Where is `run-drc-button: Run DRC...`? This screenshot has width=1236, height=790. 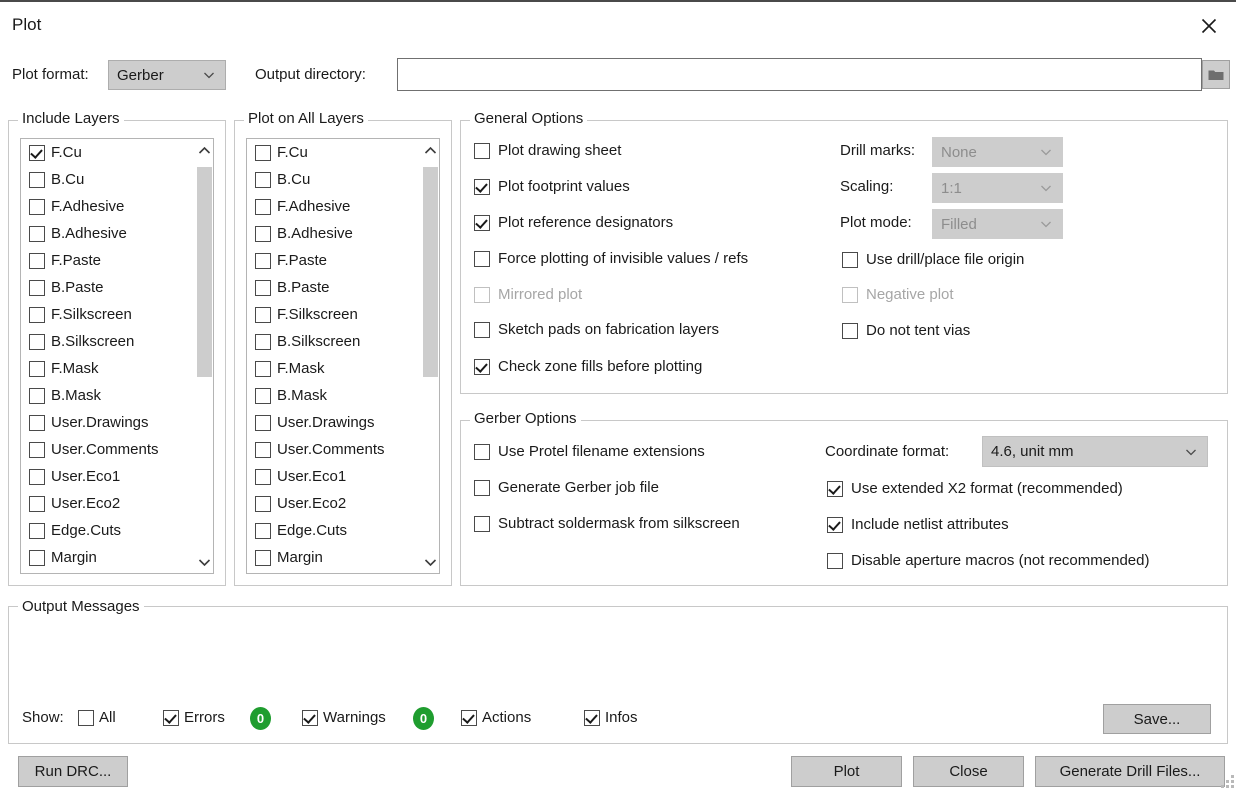
run-drc-button: Run DRC... is located at coordinates (73, 771).